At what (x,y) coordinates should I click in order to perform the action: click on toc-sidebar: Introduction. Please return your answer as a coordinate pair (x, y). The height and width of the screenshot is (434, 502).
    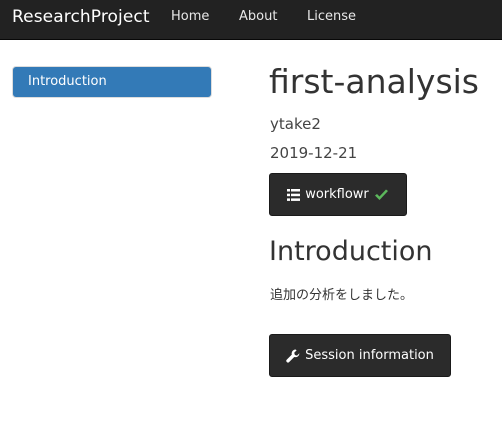
    Looking at the image, I should click on (112, 82).